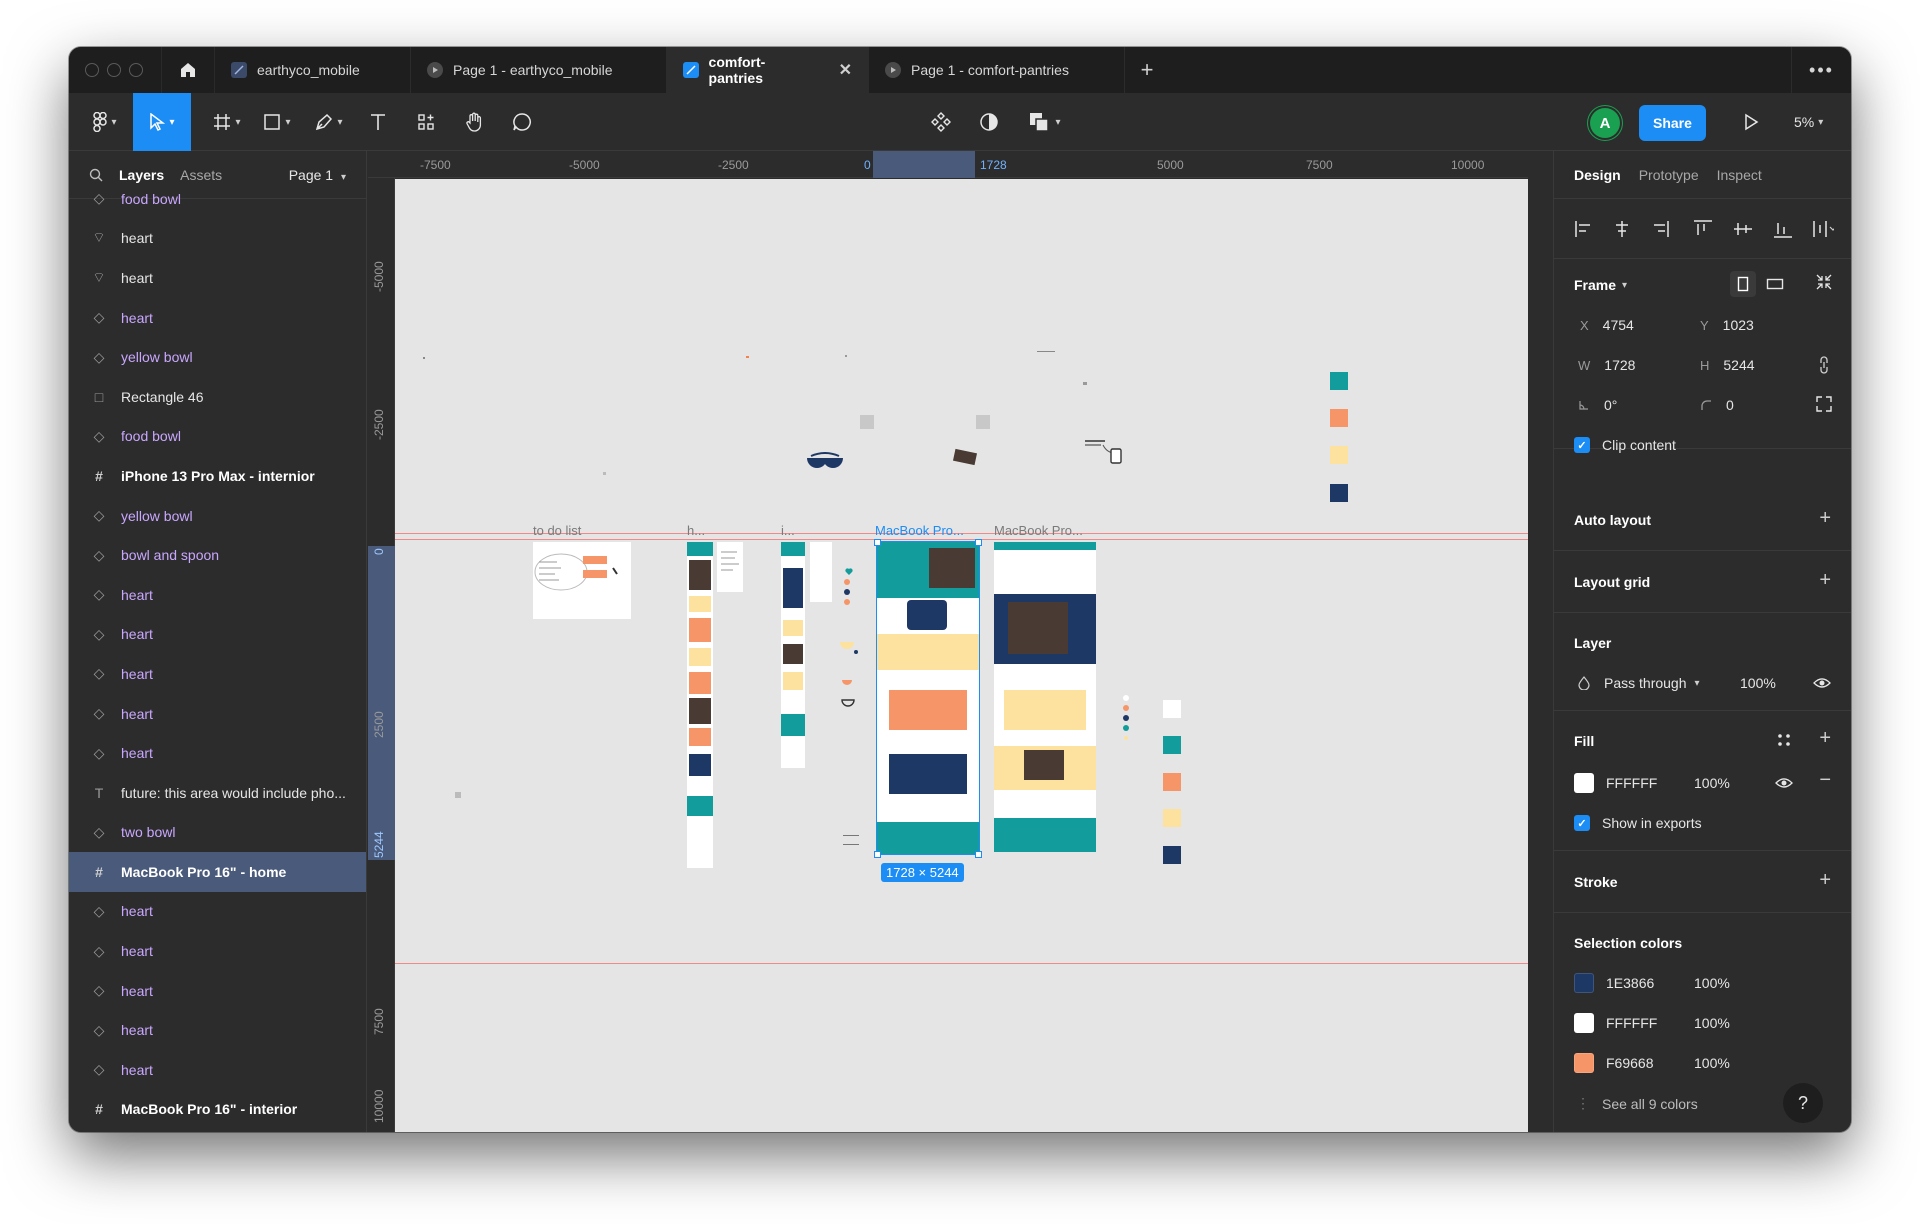 This screenshot has width=1920, height=1224. I want to click on tab-page1-earthyco-mobile: Page 1 - earthyco_mobile, so click(539, 70).